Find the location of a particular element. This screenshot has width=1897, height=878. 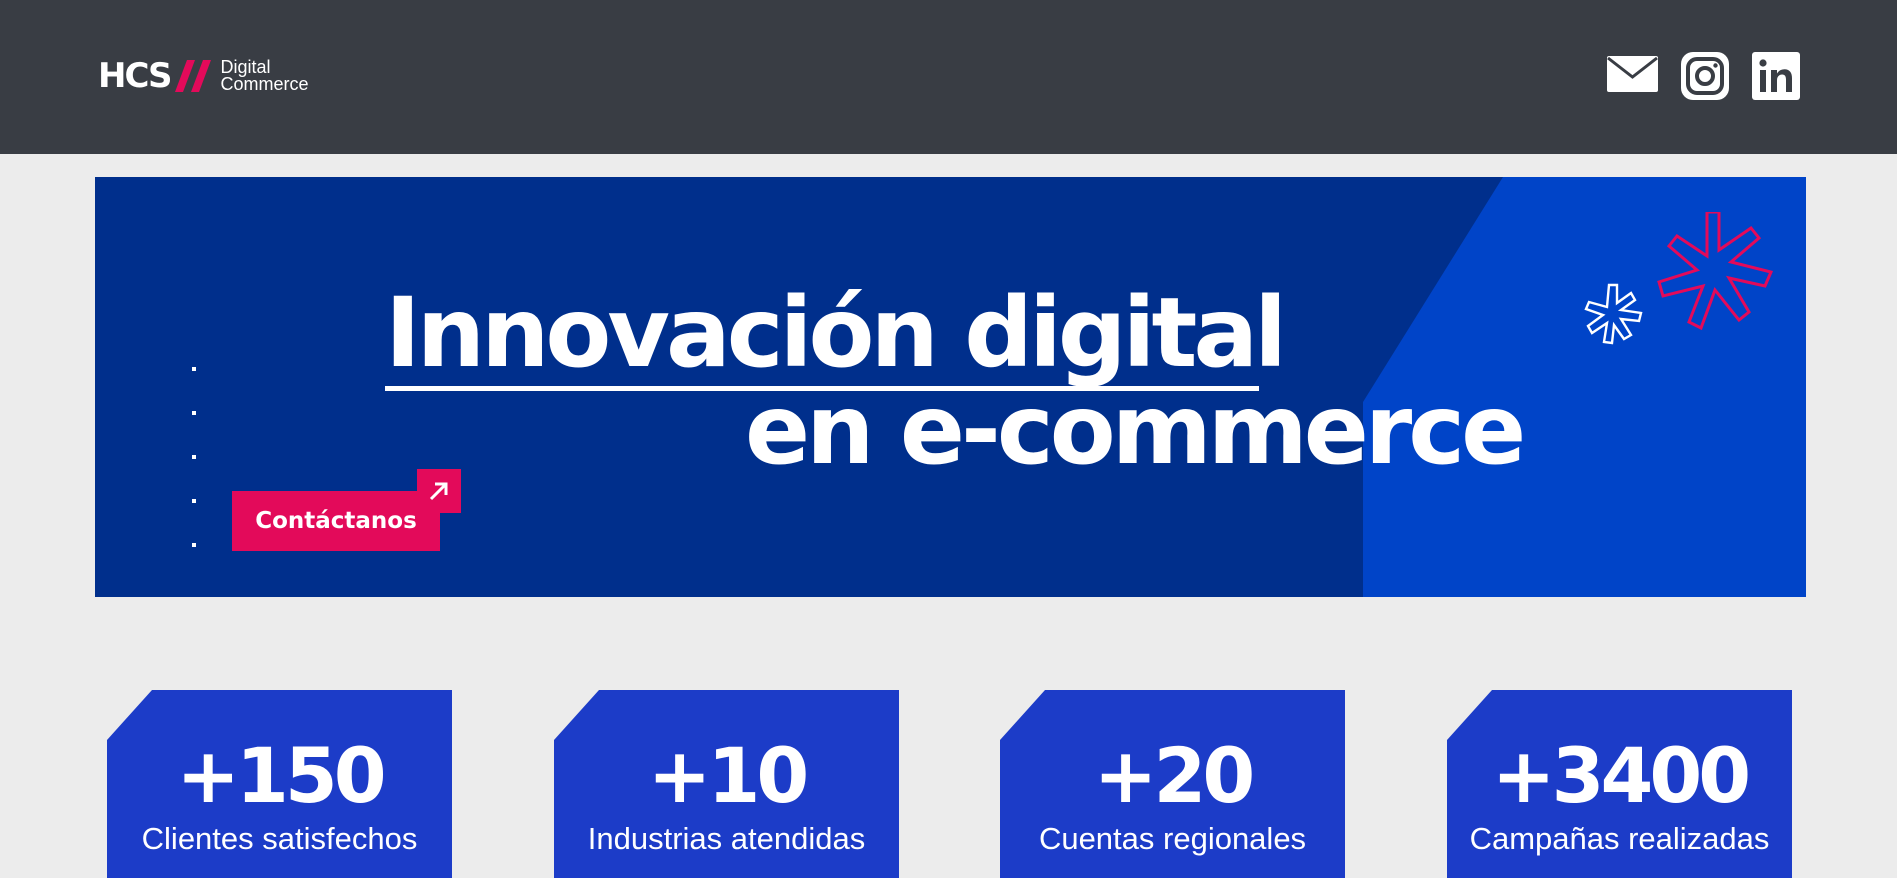

mail-icon is located at coordinates (1632, 74).